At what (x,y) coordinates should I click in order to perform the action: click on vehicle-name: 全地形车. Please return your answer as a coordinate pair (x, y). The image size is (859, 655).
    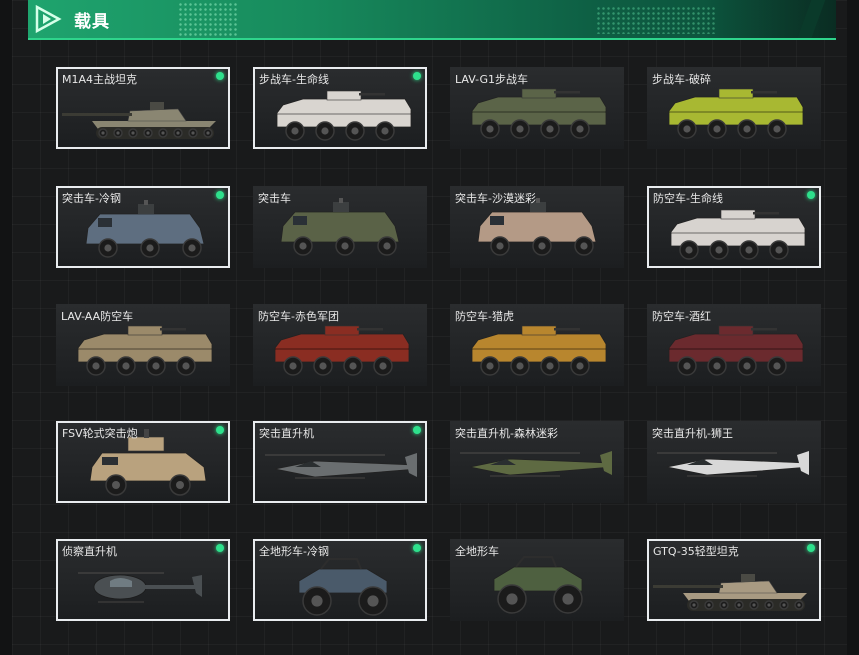
    Looking at the image, I should click on (477, 551).